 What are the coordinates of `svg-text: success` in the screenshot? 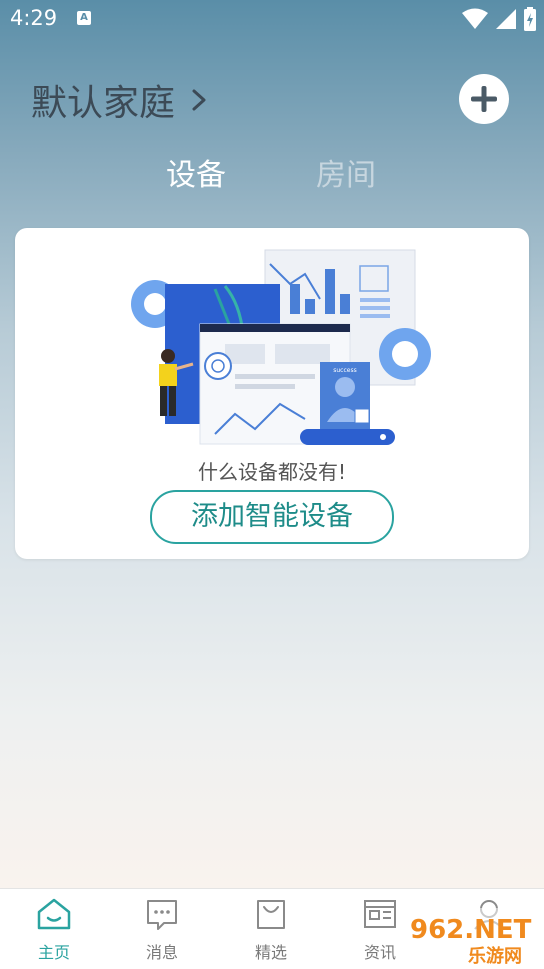 It's located at (344, 370).